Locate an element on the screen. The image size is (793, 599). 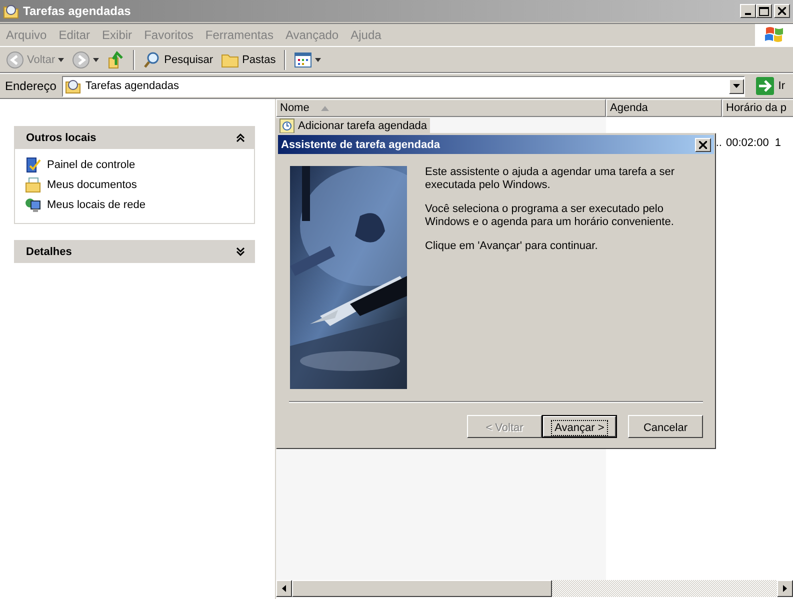
table-cell: 00:02:00 is located at coordinates (747, 142).